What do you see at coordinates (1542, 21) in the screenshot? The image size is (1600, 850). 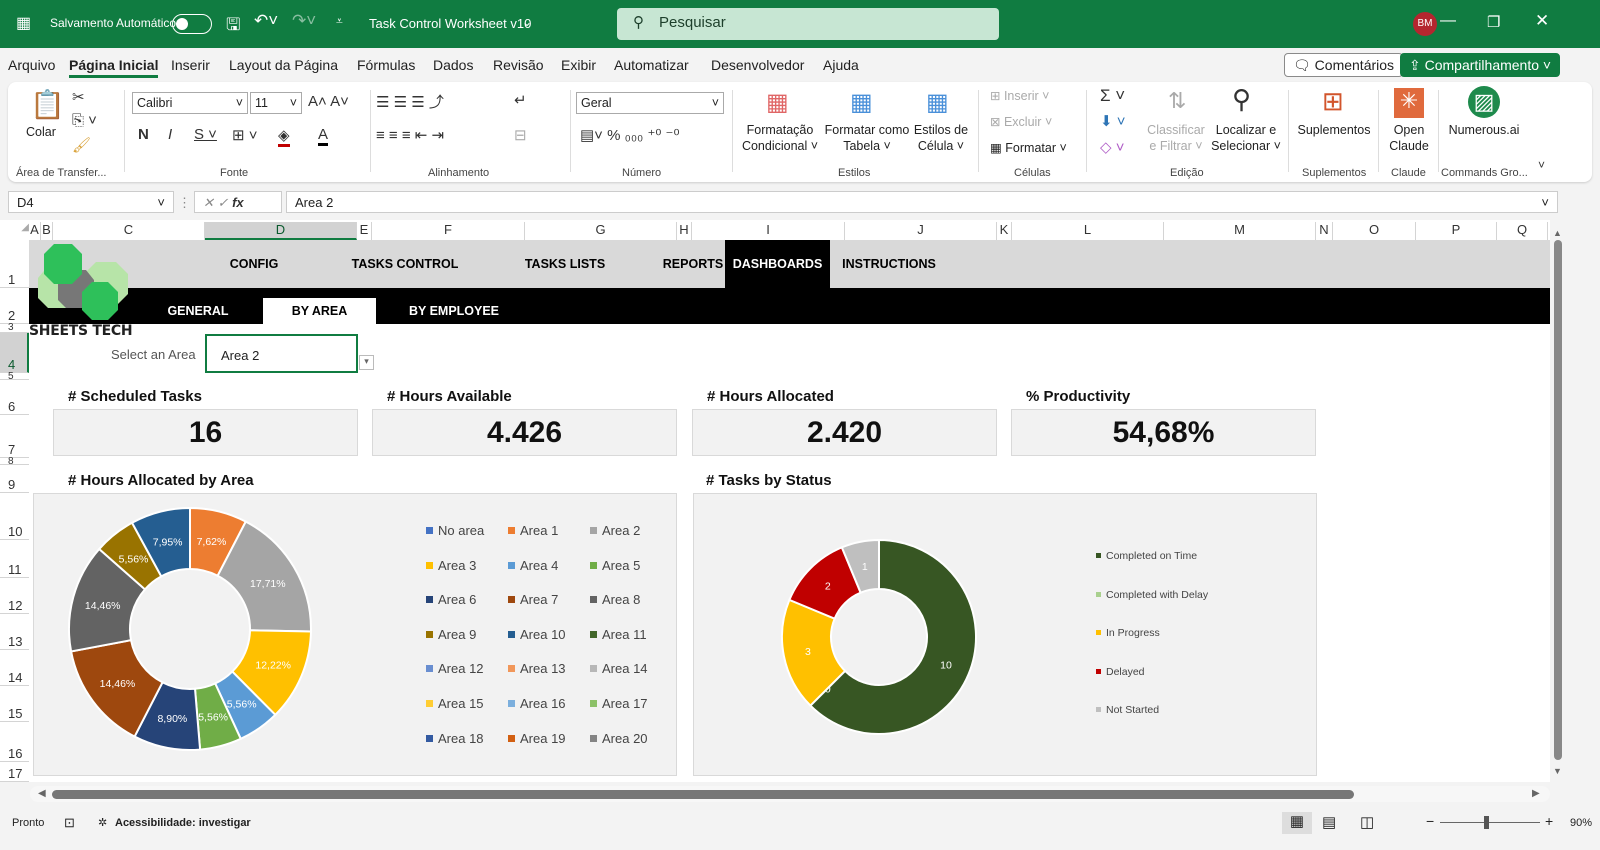 I see `close-icon: ✕` at bounding box center [1542, 21].